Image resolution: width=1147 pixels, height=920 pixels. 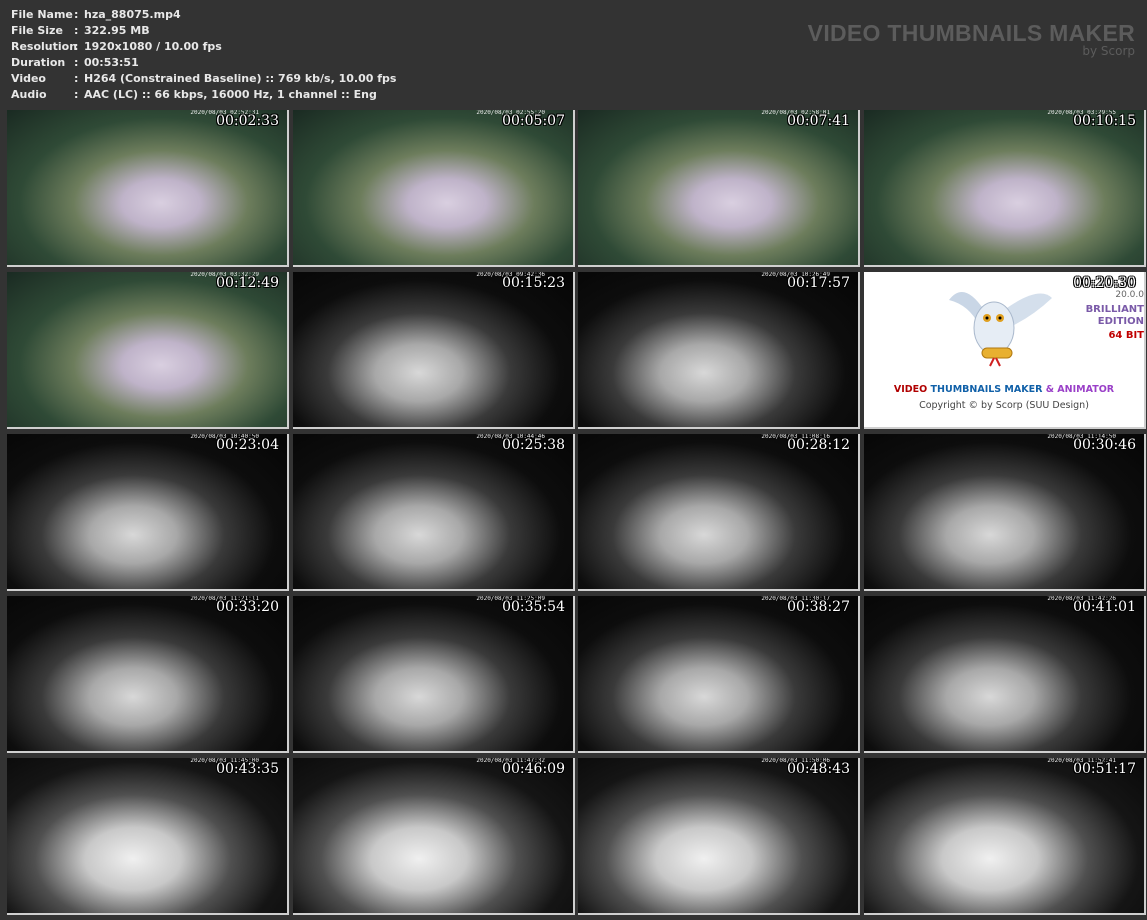 I want to click on thumbnail-timestamp: 00:46:09, so click(x=533, y=769).